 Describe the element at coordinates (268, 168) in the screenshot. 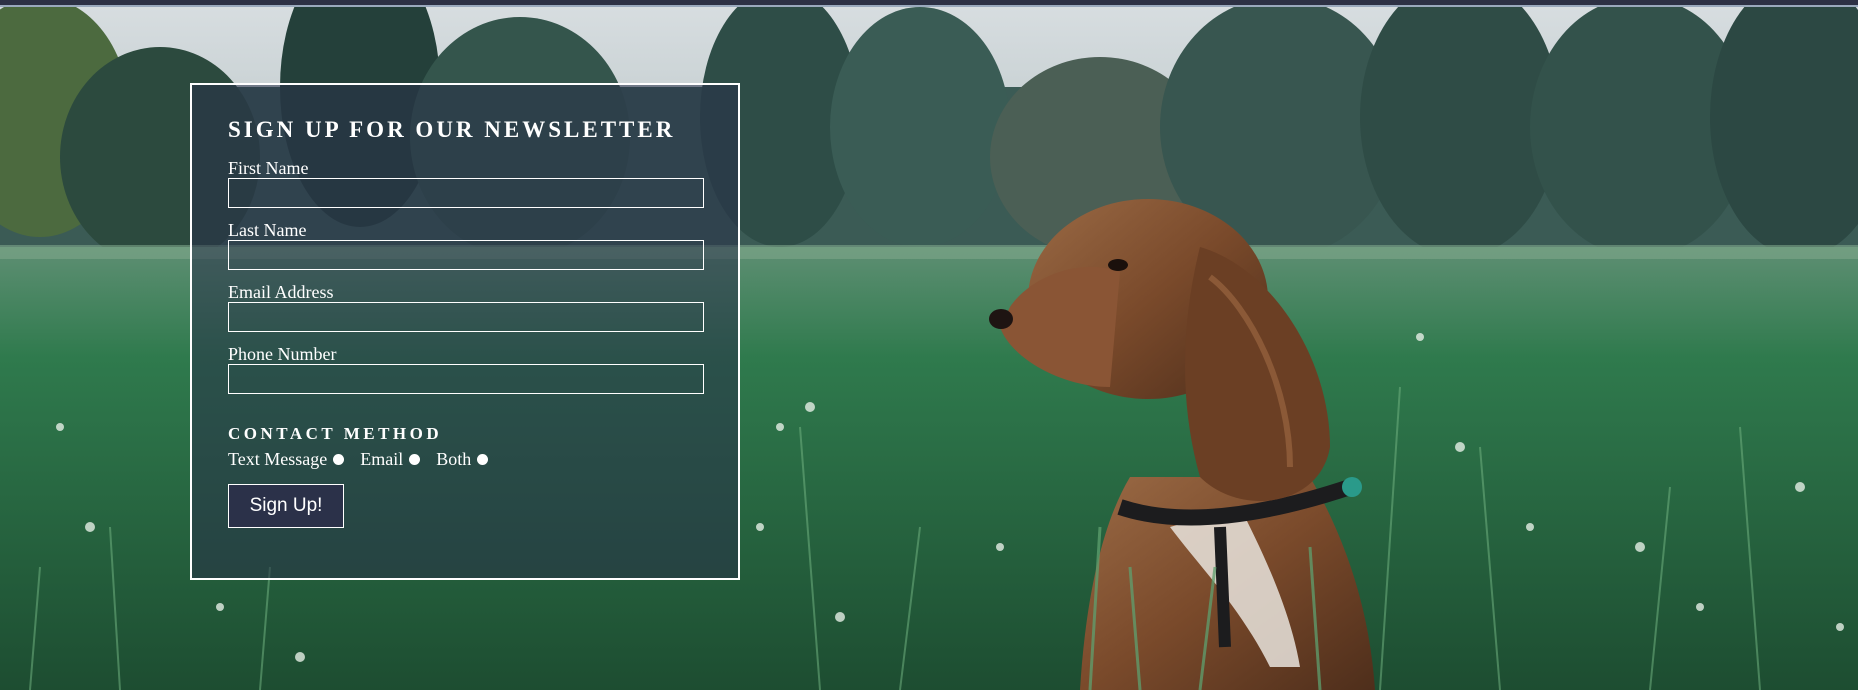

I see `first-name-label: First Name` at that location.